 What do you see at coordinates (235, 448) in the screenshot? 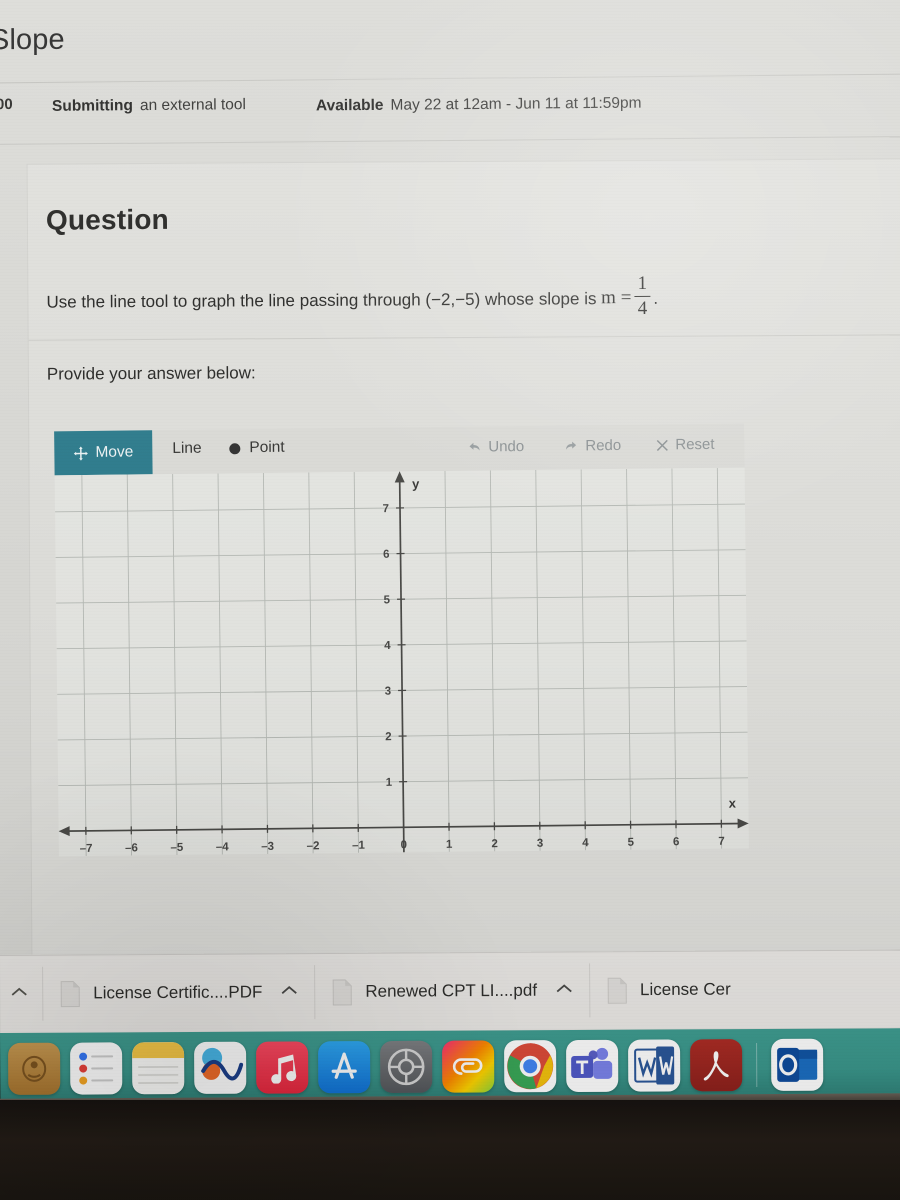
I see `point-dot-icon` at bounding box center [235, 448].